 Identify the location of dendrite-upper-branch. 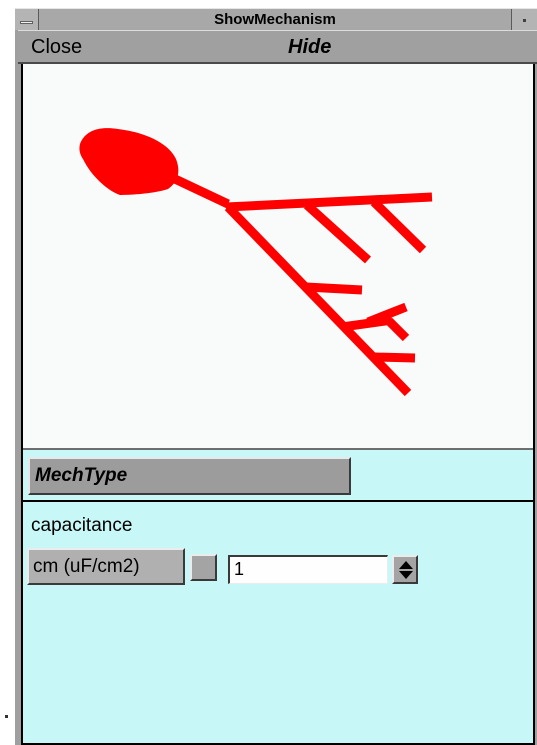
(329, 202).